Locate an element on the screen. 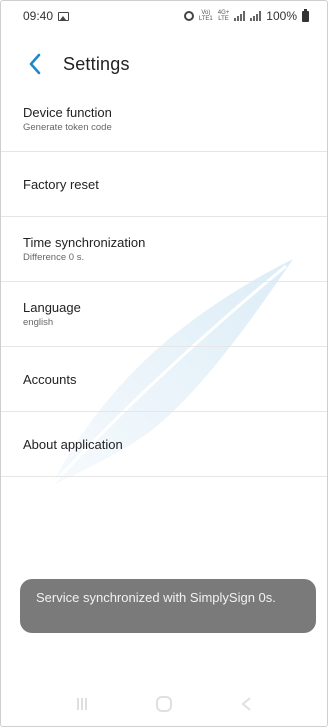 The height and width of the screenshot is (727, 328). image-notification-icon is located at coordinates (64, 16).